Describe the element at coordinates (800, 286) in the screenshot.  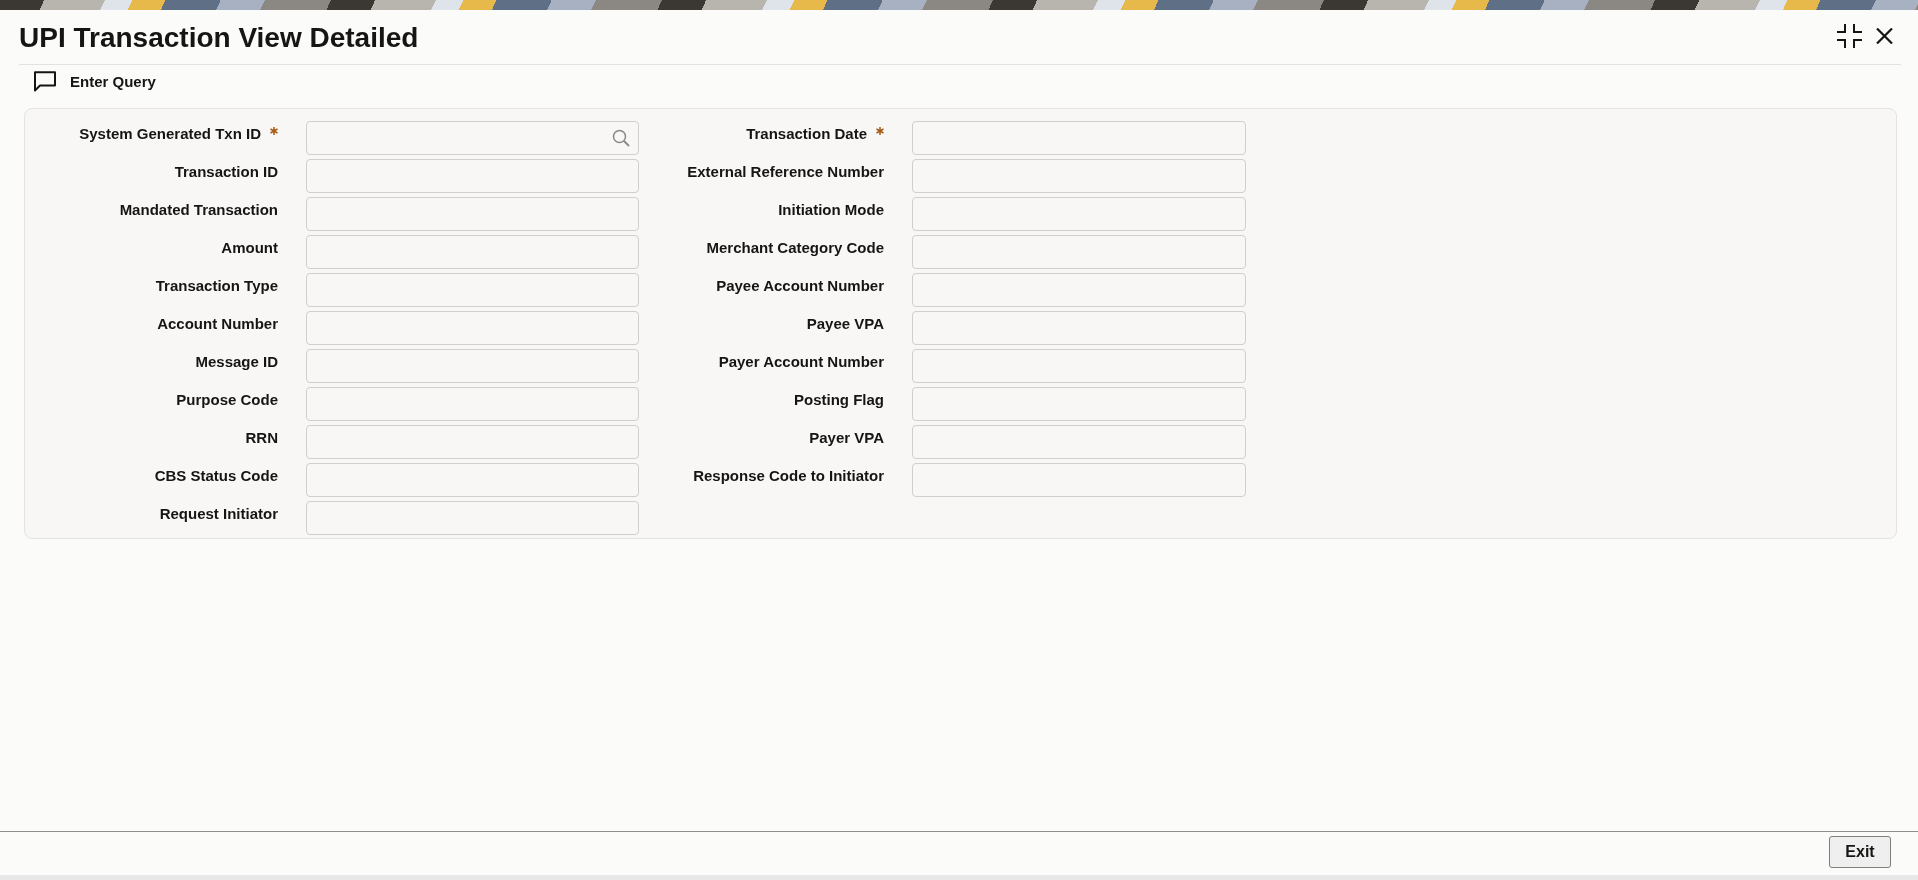
I see `field-label: Payee Account Number` at that location.